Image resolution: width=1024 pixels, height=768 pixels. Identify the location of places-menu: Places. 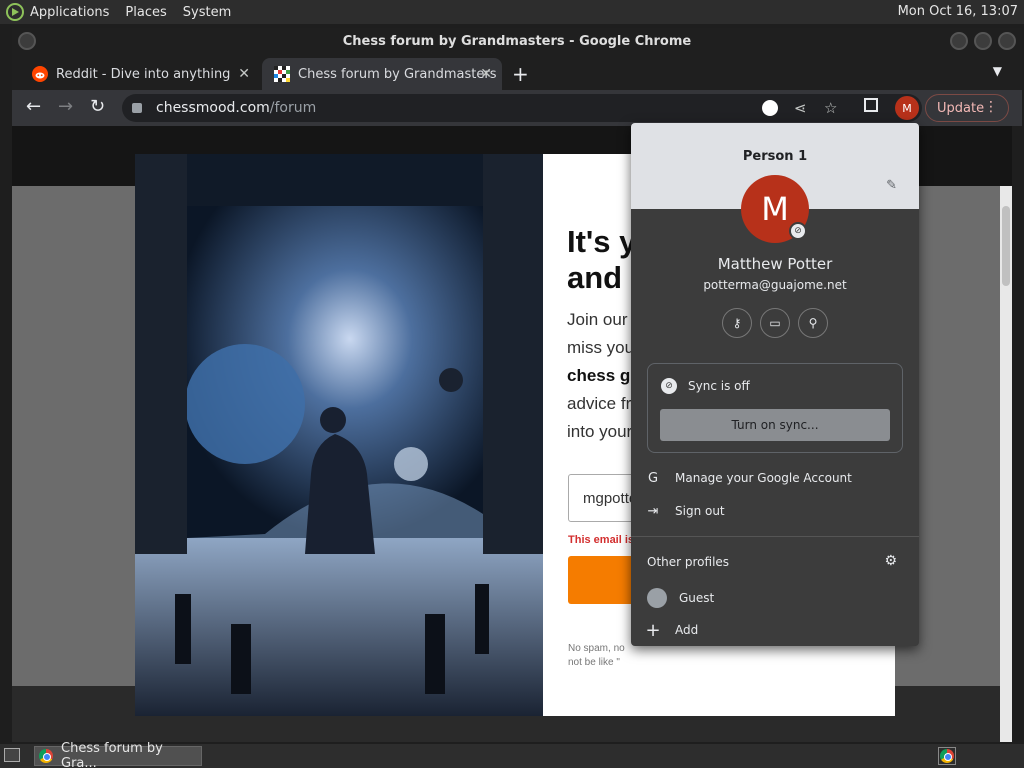
(145, 12).